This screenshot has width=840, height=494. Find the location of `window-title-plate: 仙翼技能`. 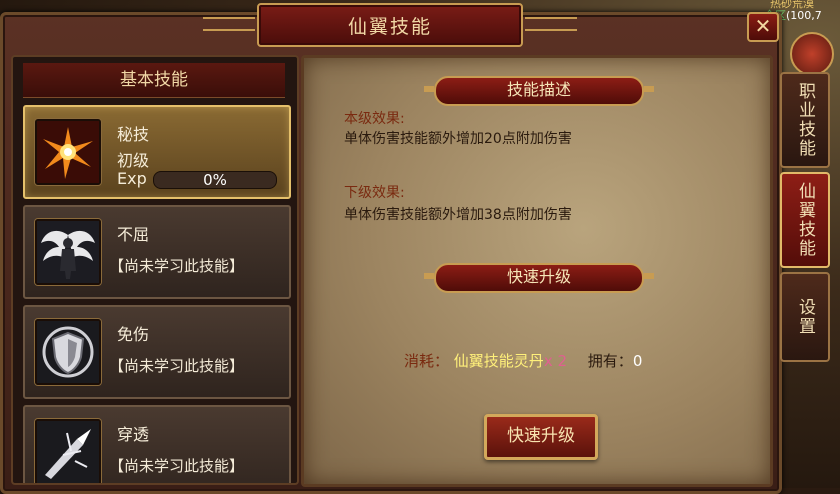

window-title-plate: 仙翼技能 is located at coordinates (390, 25).